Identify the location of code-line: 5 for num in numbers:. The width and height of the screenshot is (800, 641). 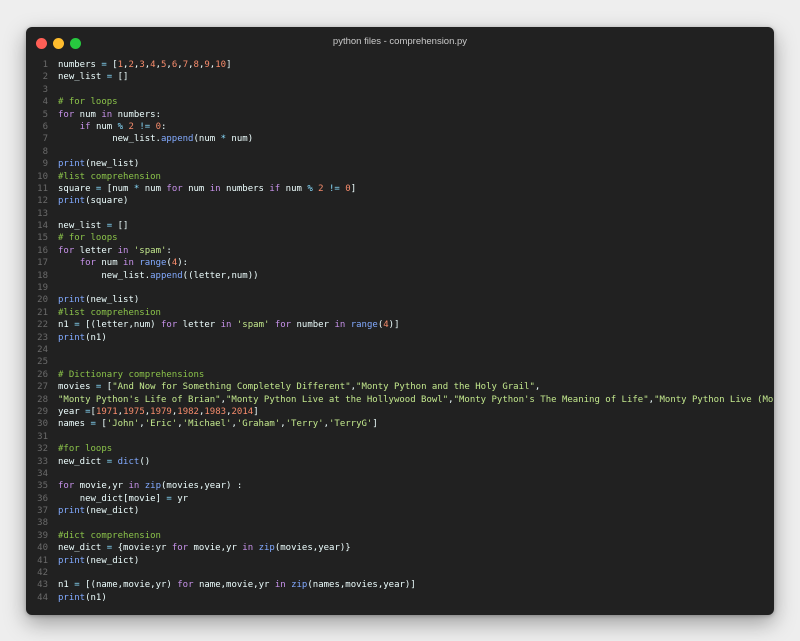
(400, 115).